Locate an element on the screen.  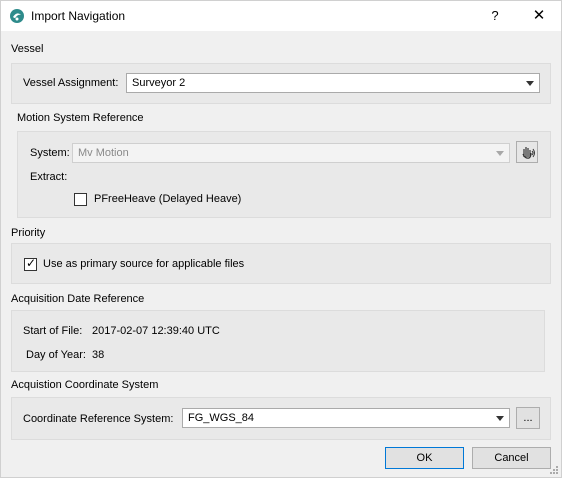
vessel-assignment-label: Vessel Assignment: is located at coordinates (71, 83).